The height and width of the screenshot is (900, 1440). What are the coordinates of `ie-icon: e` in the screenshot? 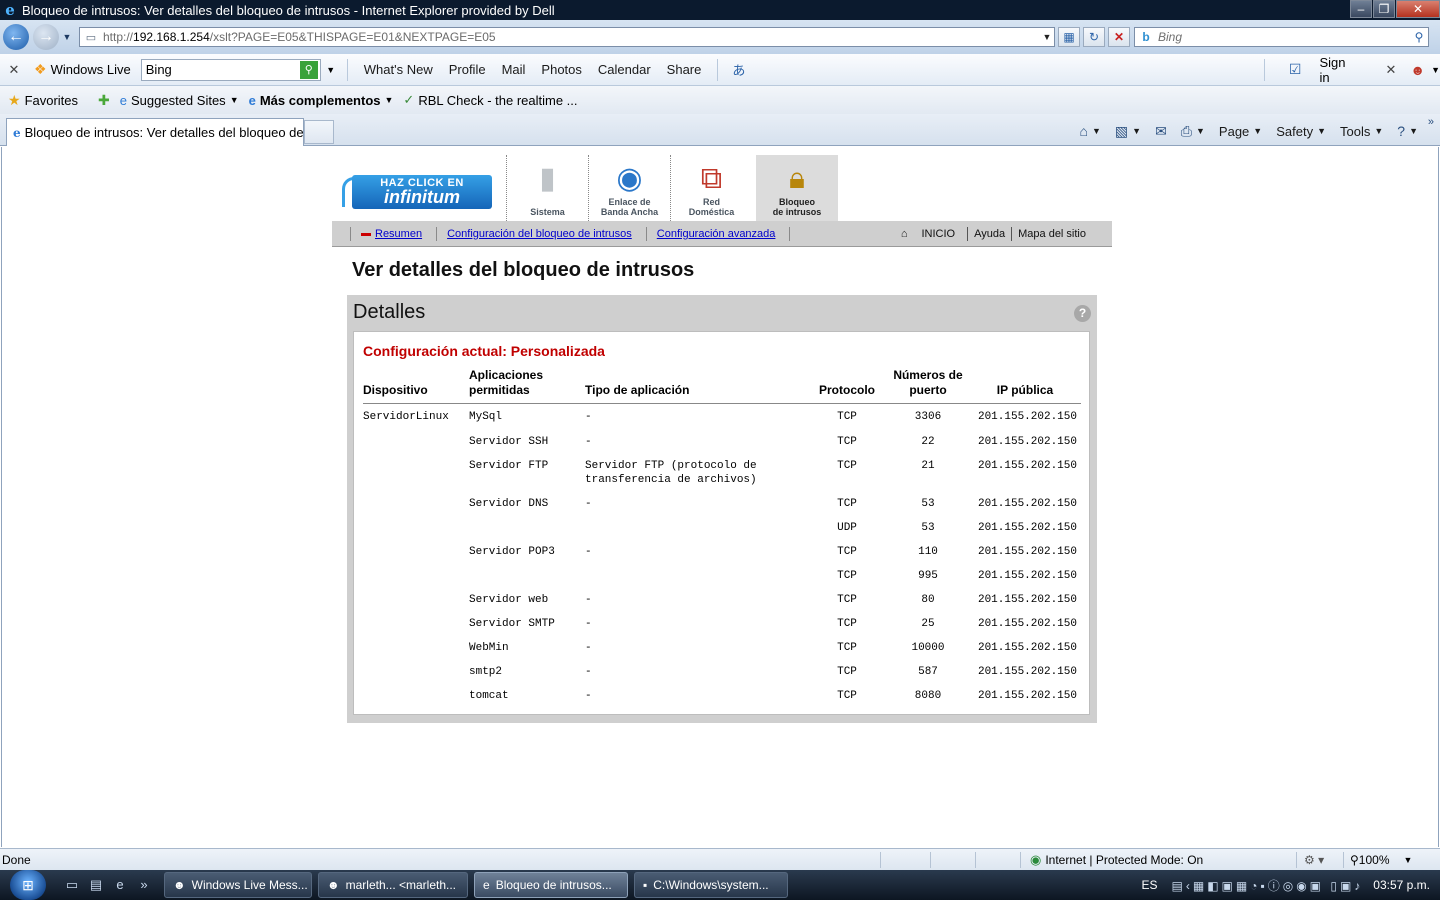 It's located at (486, 885).